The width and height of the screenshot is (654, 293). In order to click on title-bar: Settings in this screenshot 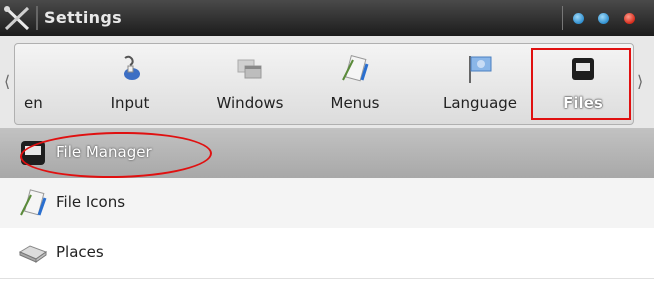, I will do `click(327, 18)`.